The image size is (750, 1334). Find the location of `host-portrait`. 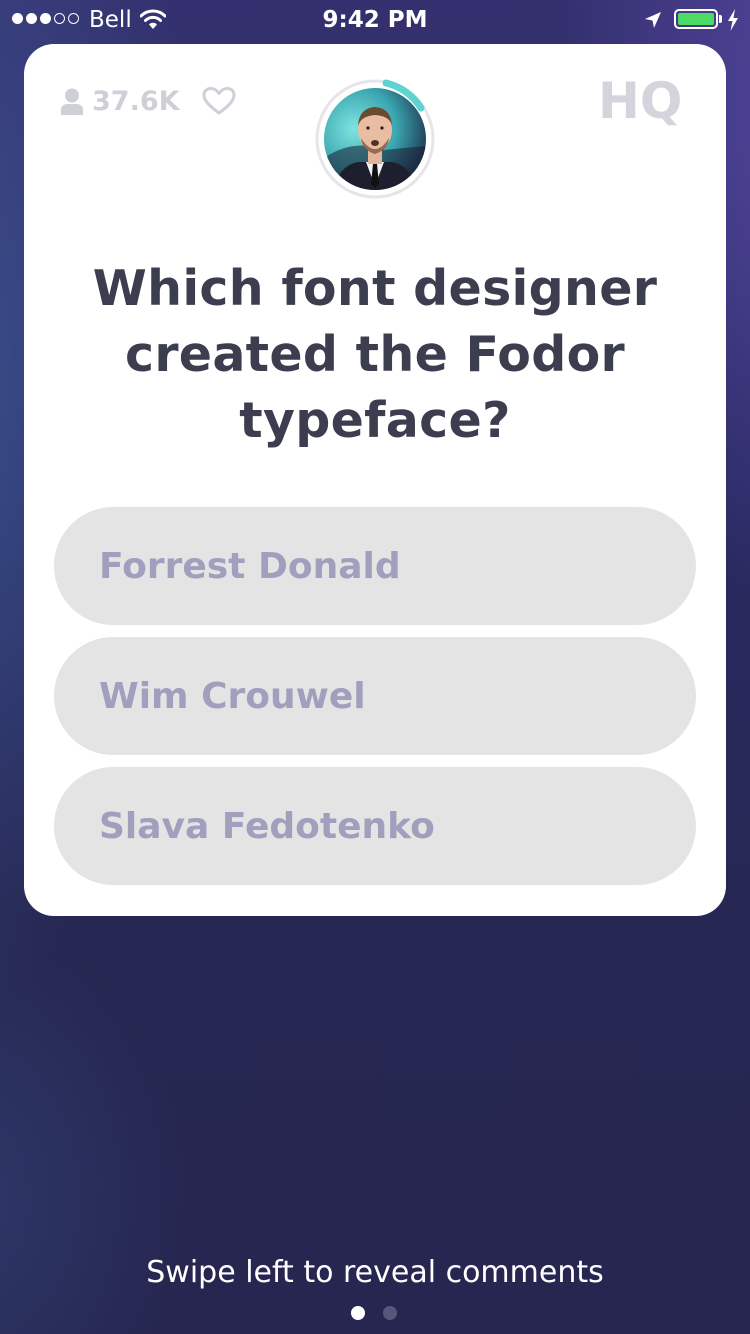

host-portrait is located at coordinates (375, 139).